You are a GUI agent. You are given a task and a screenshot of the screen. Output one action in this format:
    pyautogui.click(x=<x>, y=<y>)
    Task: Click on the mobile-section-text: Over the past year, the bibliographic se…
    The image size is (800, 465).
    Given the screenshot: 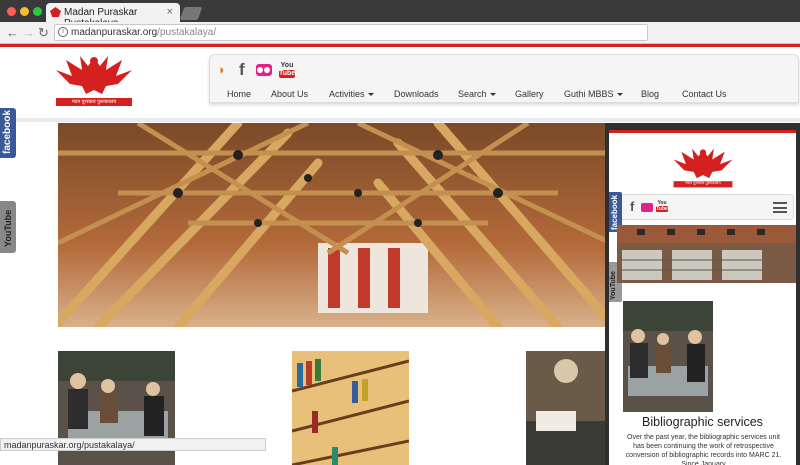 What is the action you would take?
    pyautogui.click(x=703, y=449)
    